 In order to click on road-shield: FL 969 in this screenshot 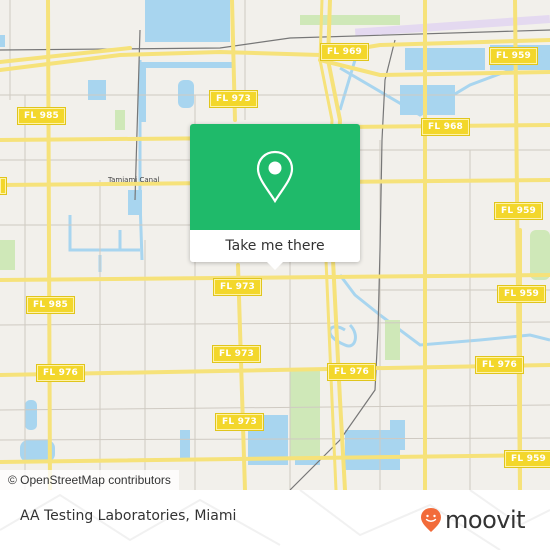, I will do `click(344, 52)`.